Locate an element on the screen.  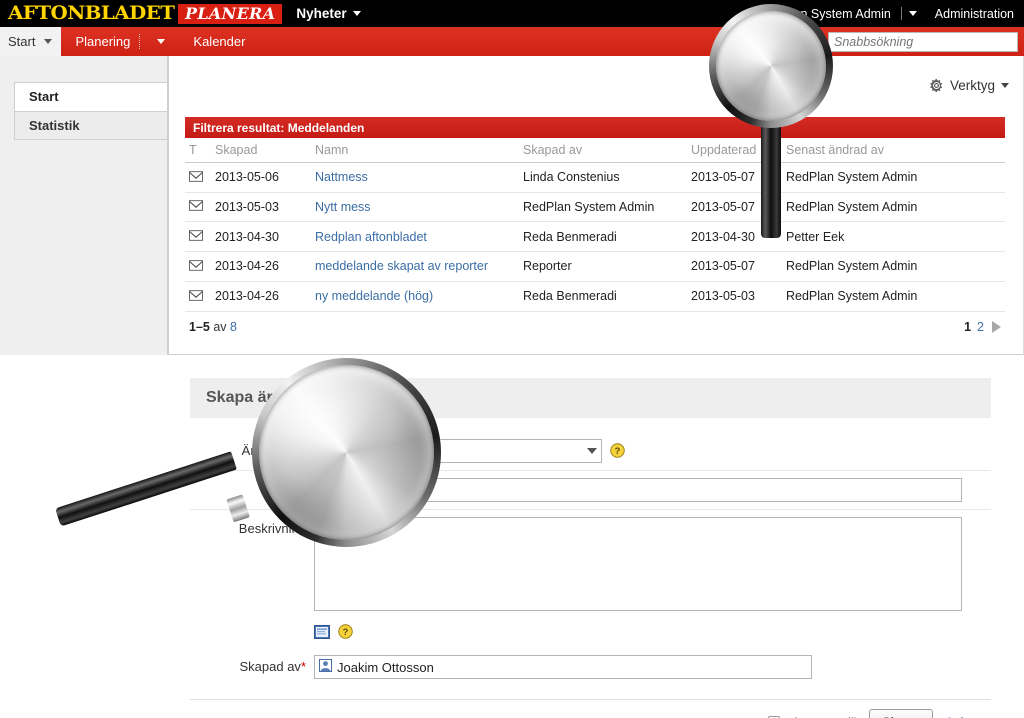
column-header-created: Skapad is located at coordinates (261, 150).